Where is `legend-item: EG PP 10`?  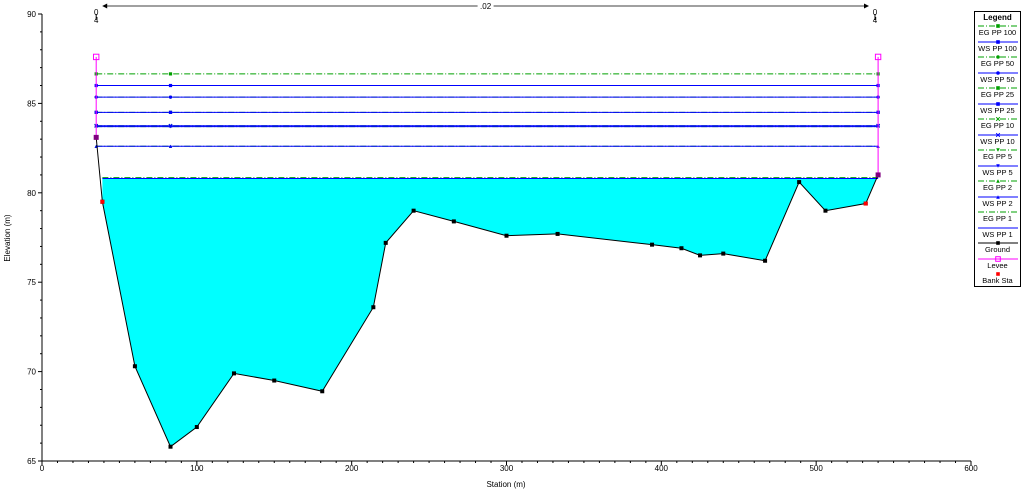 legend-item: EG PP 10 is located at coordinates (997, 123).